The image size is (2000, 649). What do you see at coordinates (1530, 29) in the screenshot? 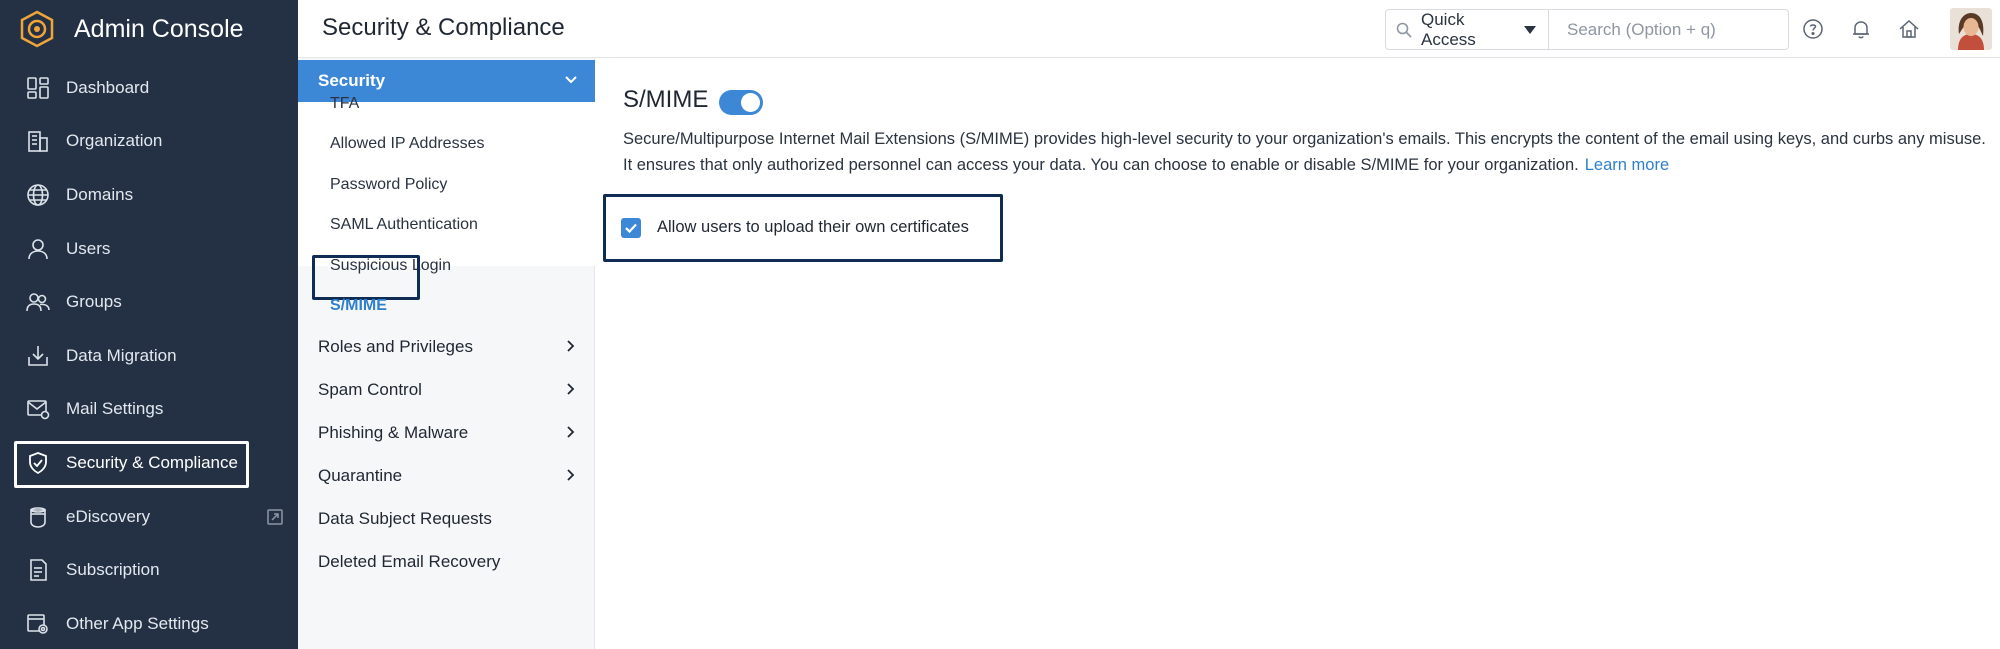
I see `caret-down-icon` at bounding box center [1530, 29].